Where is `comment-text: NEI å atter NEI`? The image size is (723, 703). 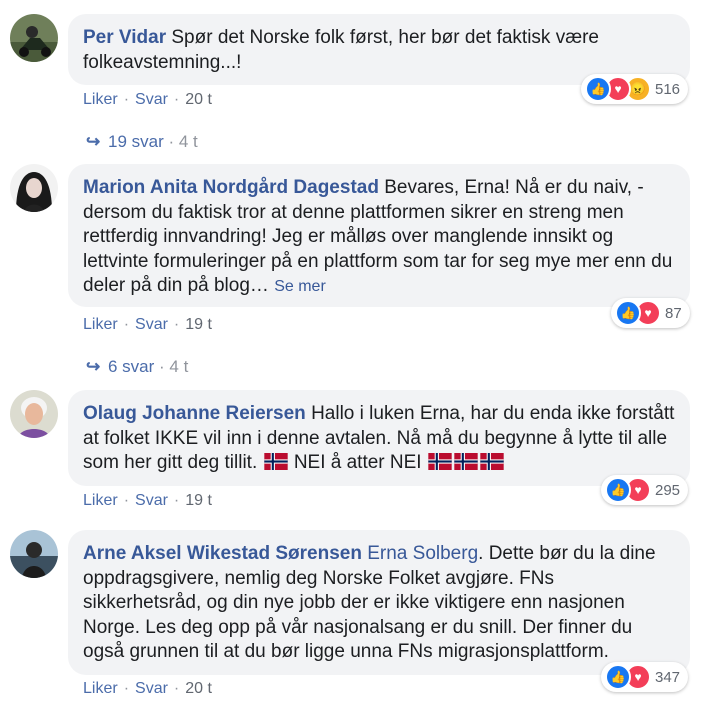
comment-text: NEI å atter NEI is located at coordinates (357, 462).